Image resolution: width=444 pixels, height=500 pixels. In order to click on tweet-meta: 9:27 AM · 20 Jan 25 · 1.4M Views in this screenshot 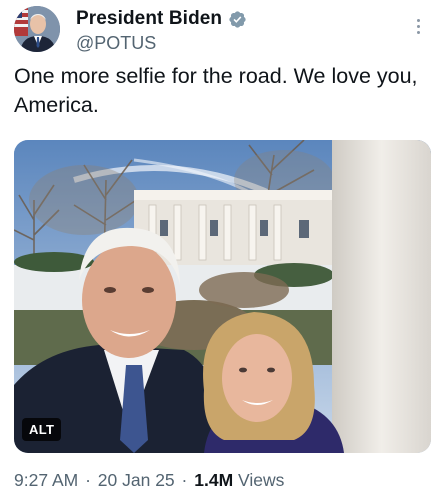, I will do `click(149, 480)`.